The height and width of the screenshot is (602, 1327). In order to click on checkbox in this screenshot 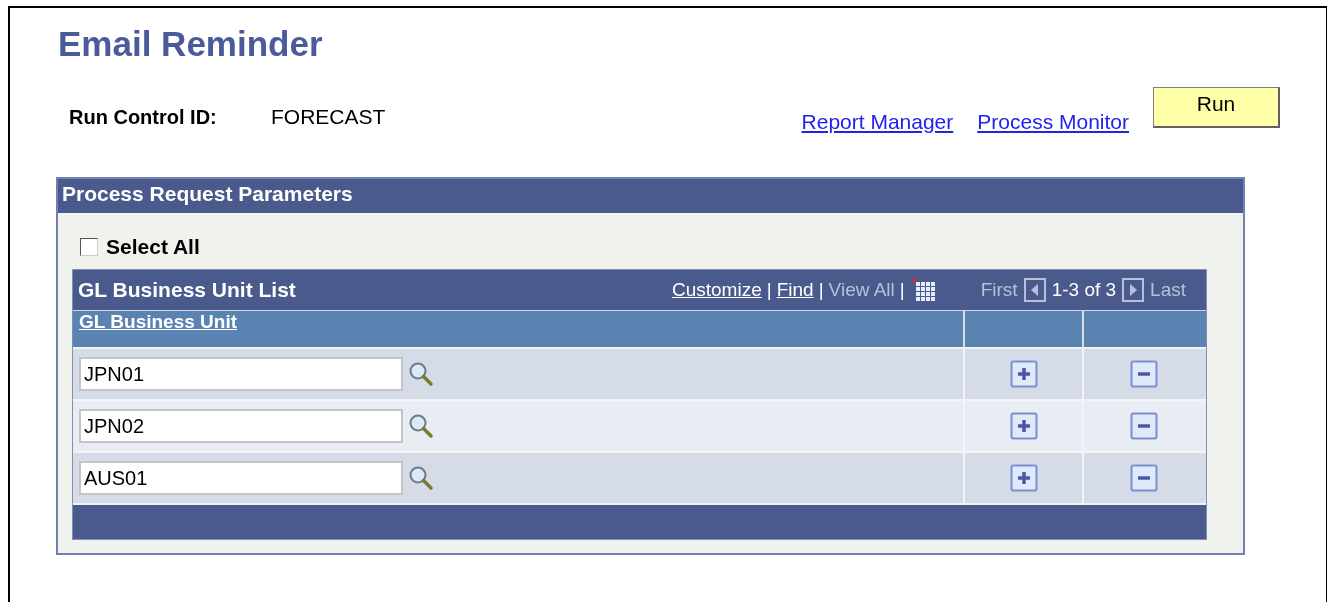, I will do `click(89, 247)`.